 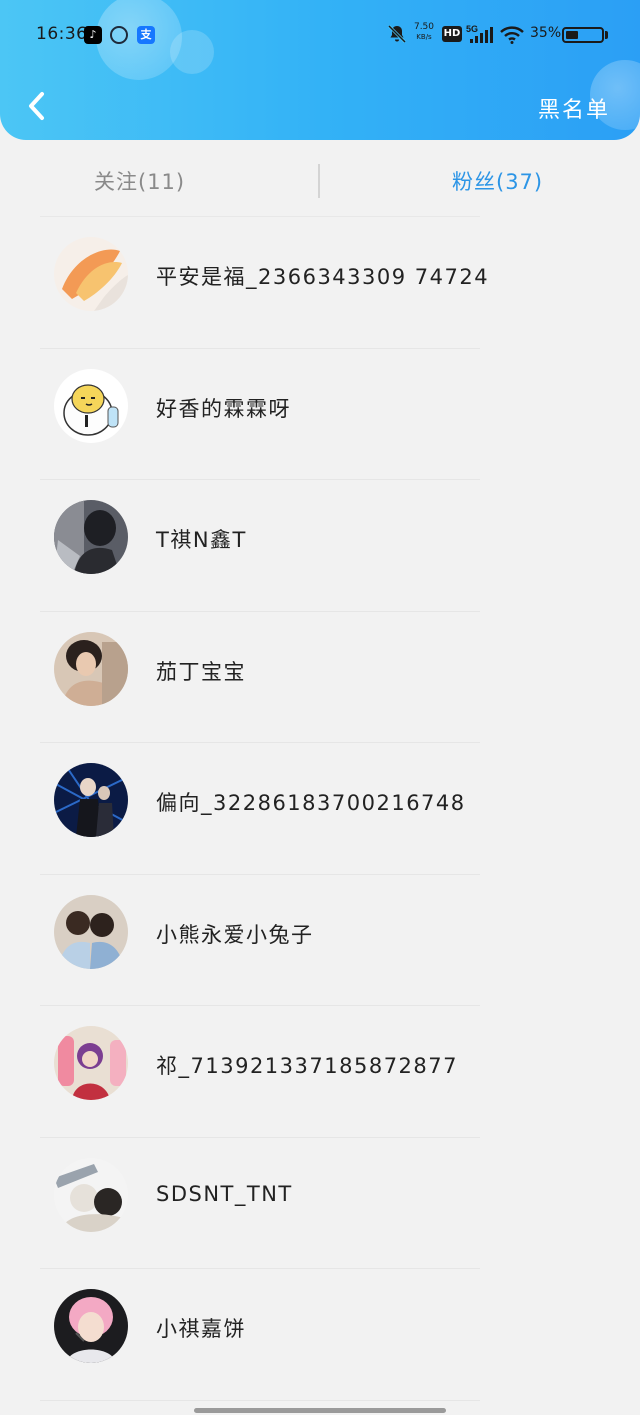 I want to click on hd-badge: HD, so click(x=452, y=34).